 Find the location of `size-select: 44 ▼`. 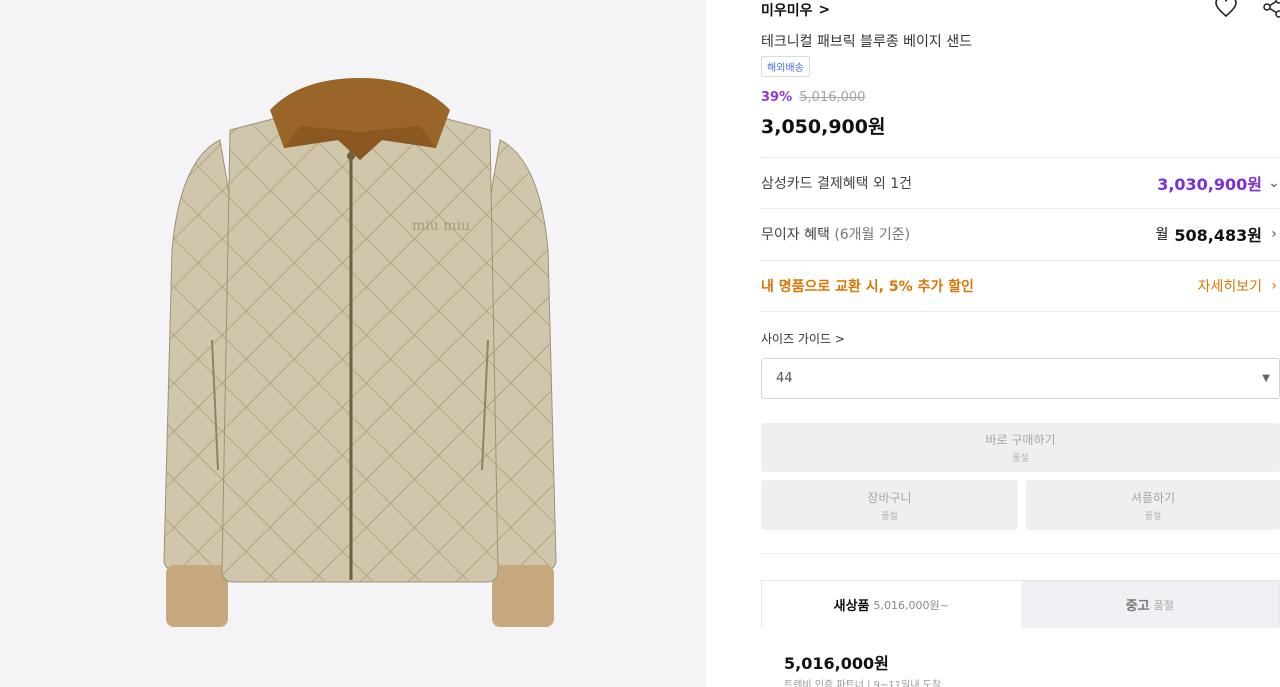

size-select: 44 ▼ is located at coordinates (1020, 378).